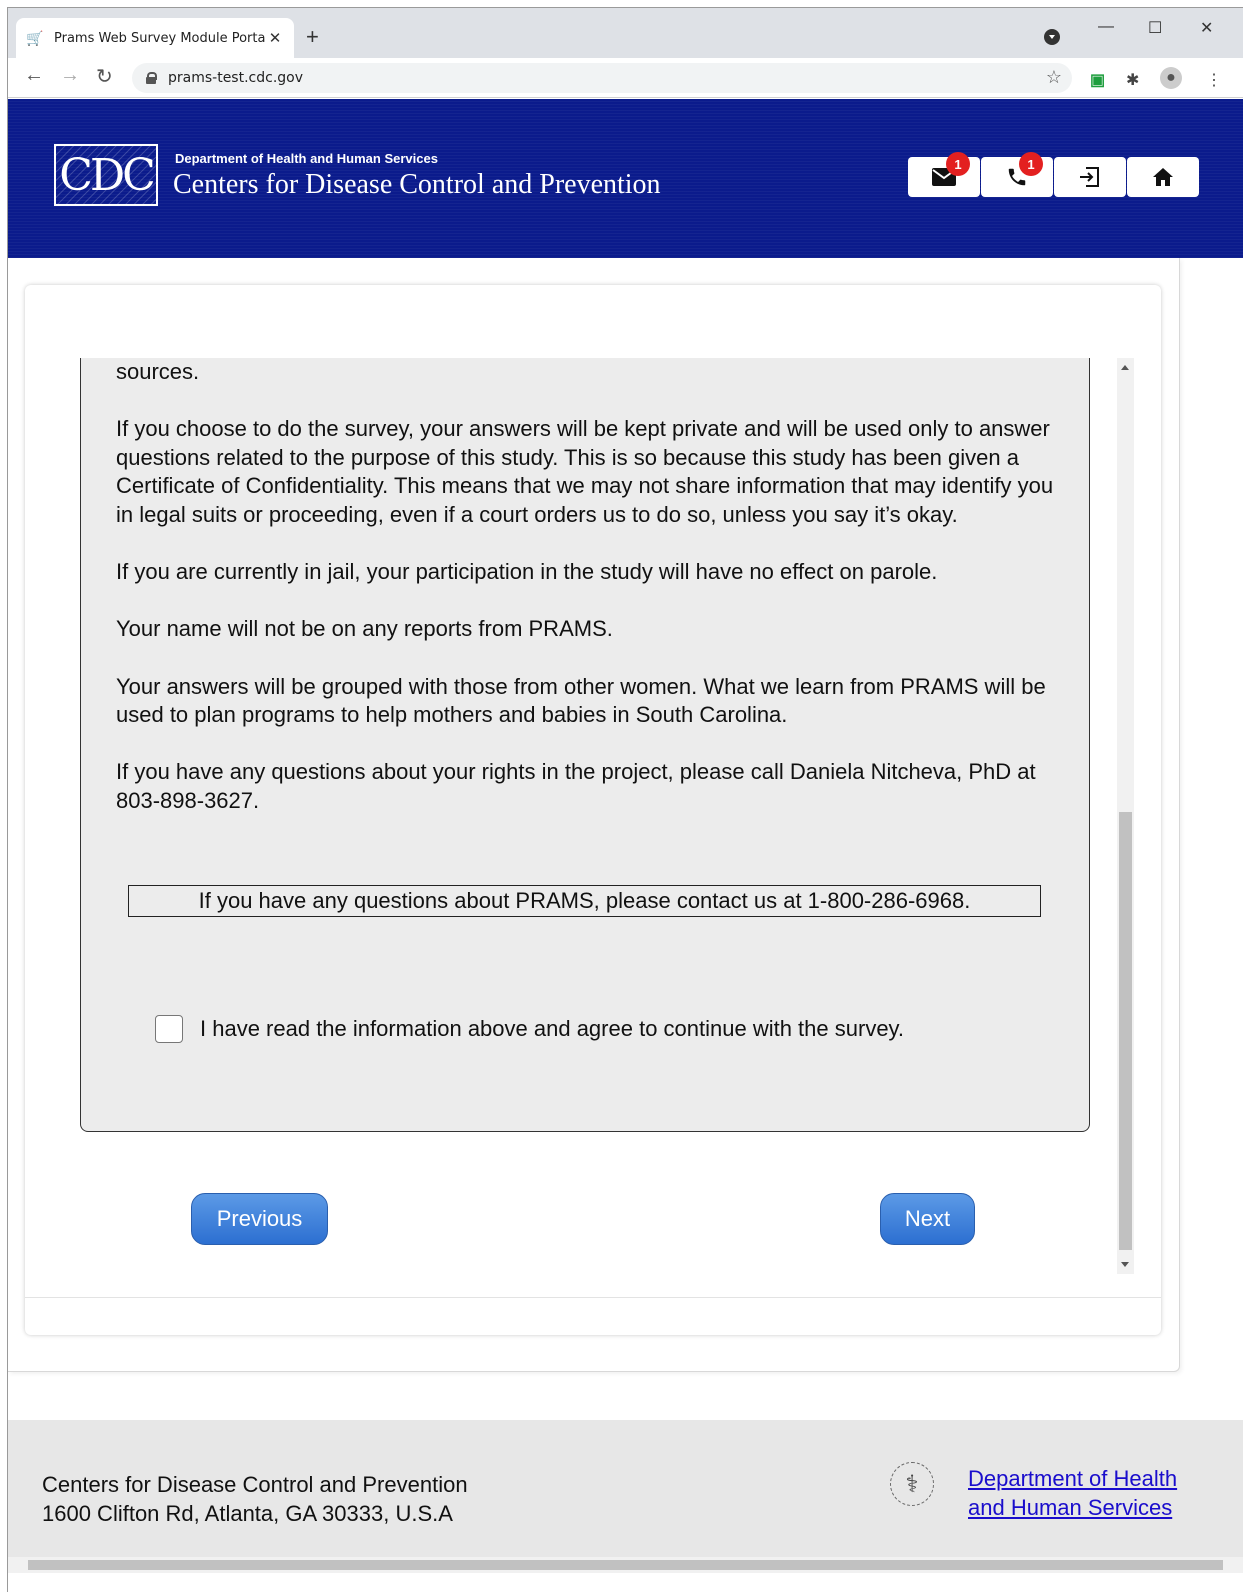 This screenshot has width=1243, height=1592. I want to click on dept-subtitle: Department of Health and Human Services, so click(306, 158).